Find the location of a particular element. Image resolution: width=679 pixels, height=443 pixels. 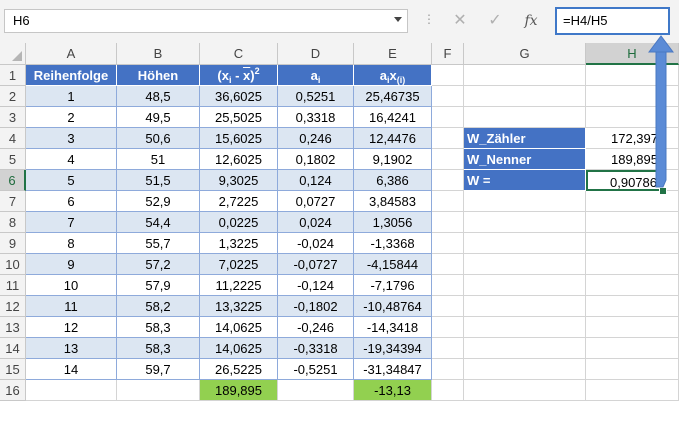

annotation-arrow is located at coordinates (661, 111).